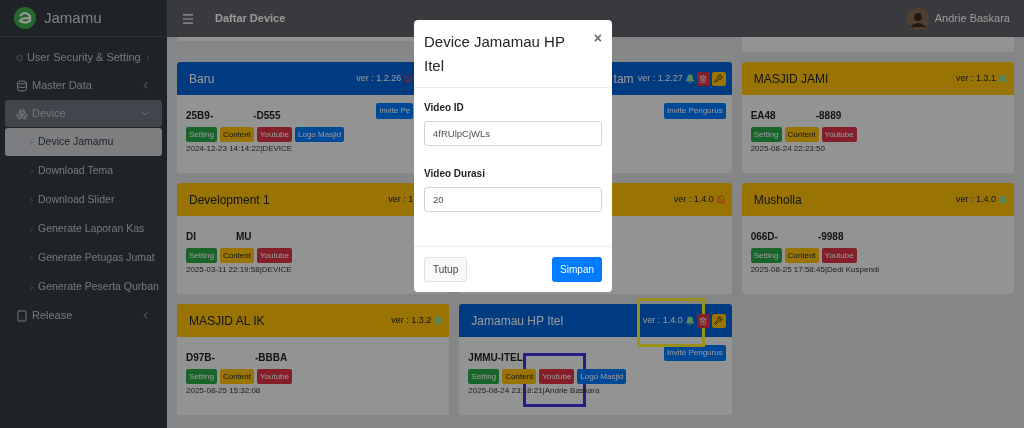  I want to click on device-code: EA48, so click(763, 115).